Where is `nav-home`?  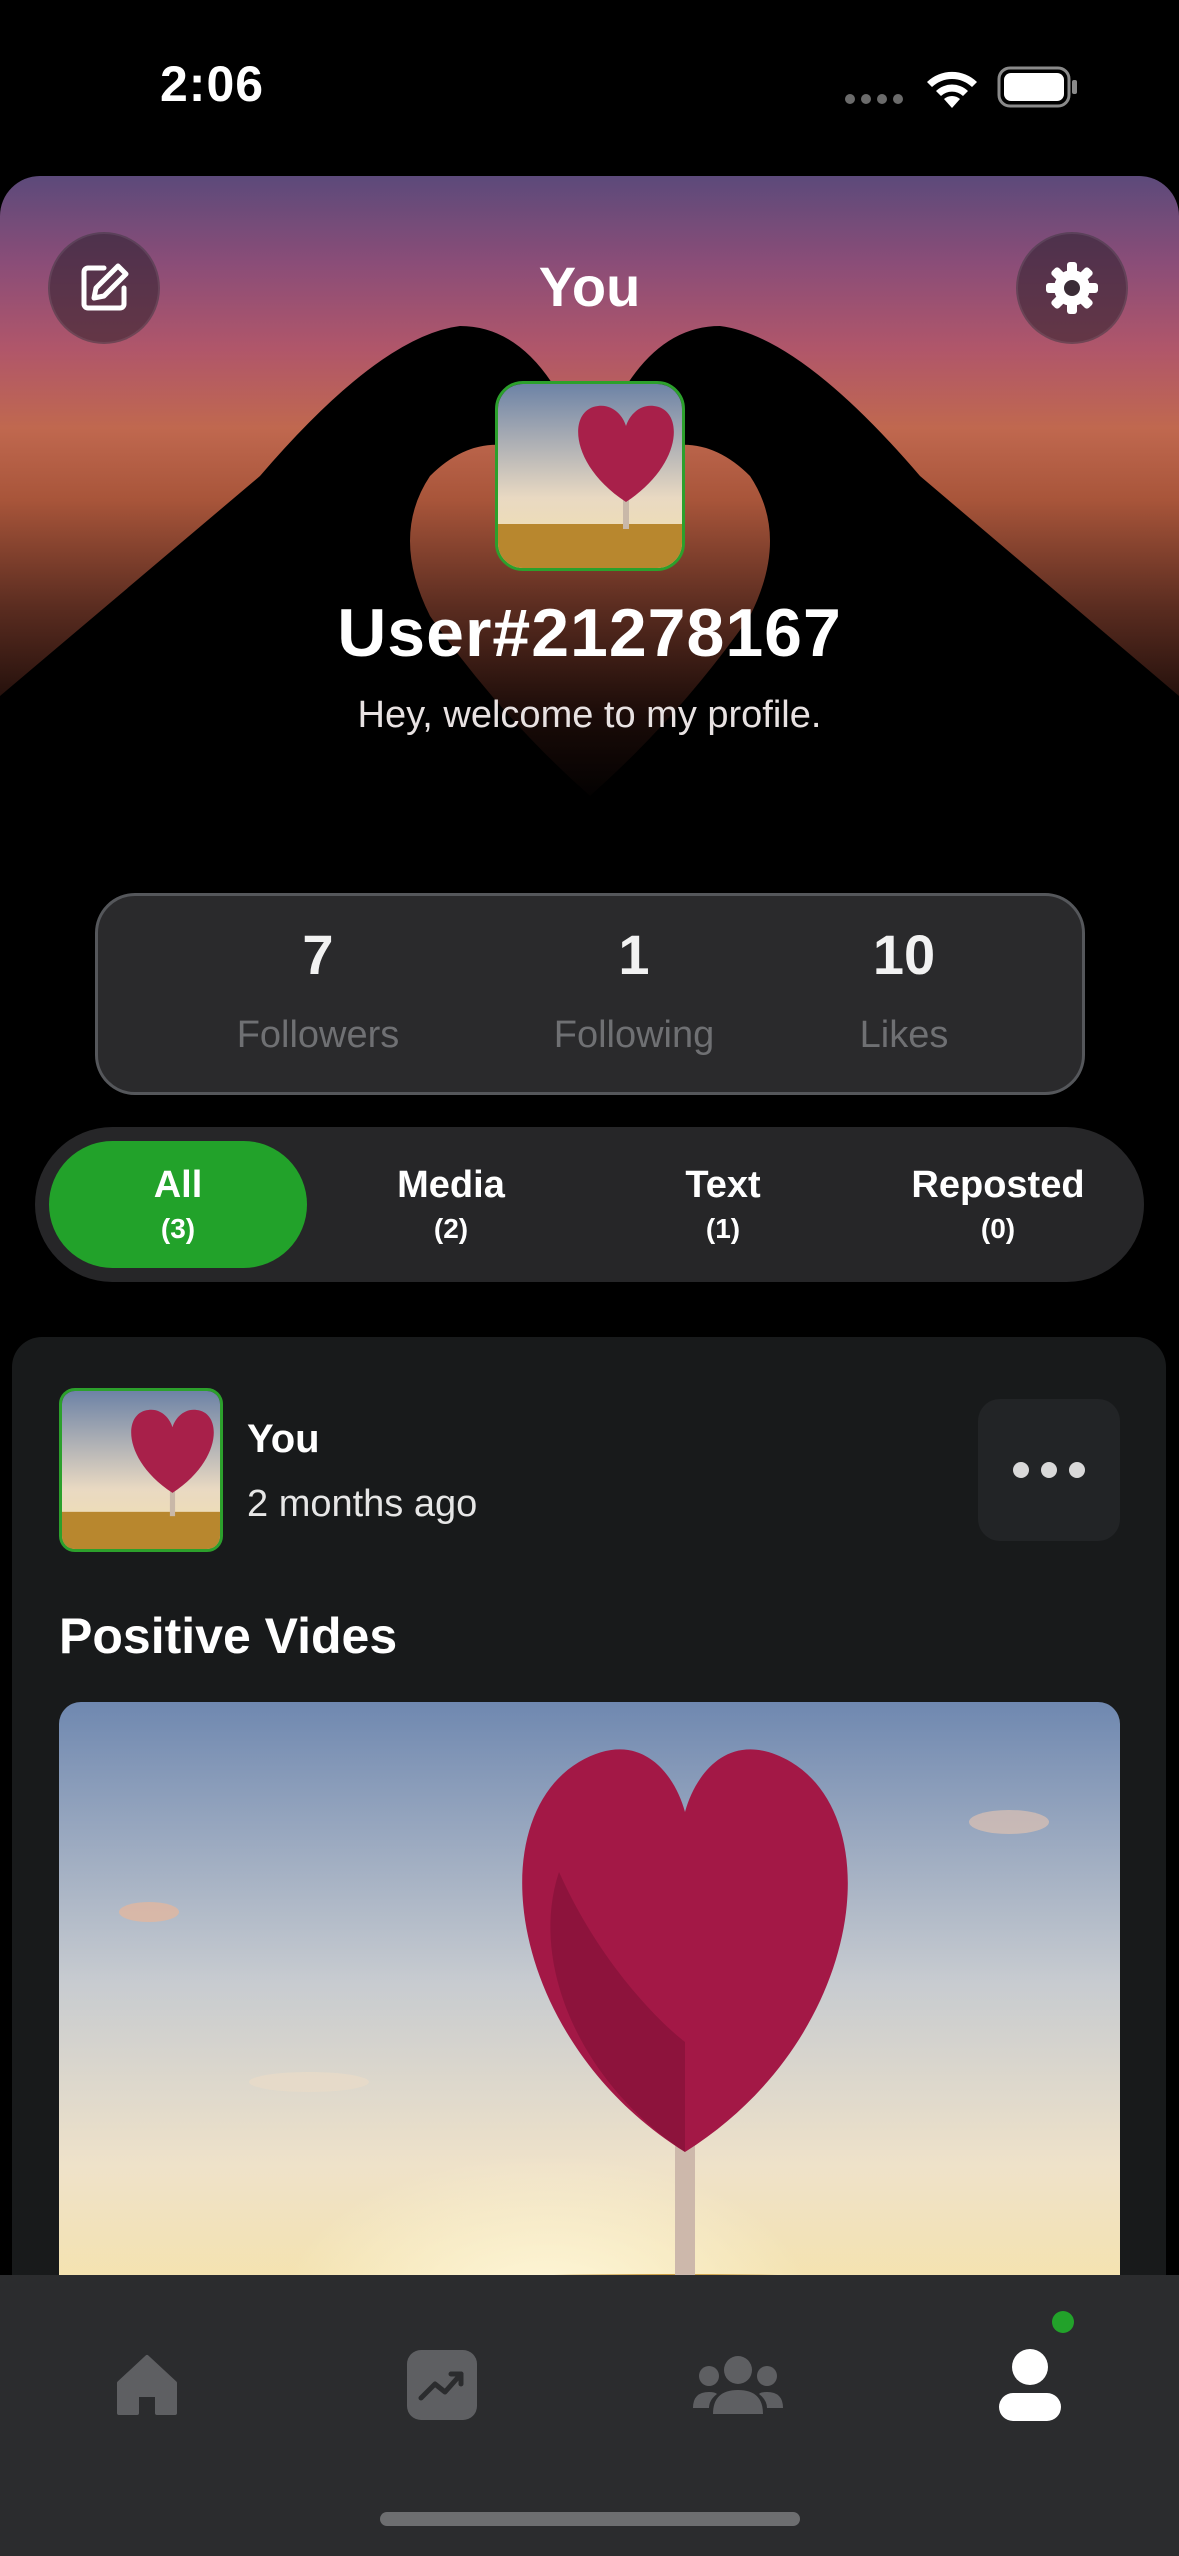 nav-home is located at coordinates (147, 2385).